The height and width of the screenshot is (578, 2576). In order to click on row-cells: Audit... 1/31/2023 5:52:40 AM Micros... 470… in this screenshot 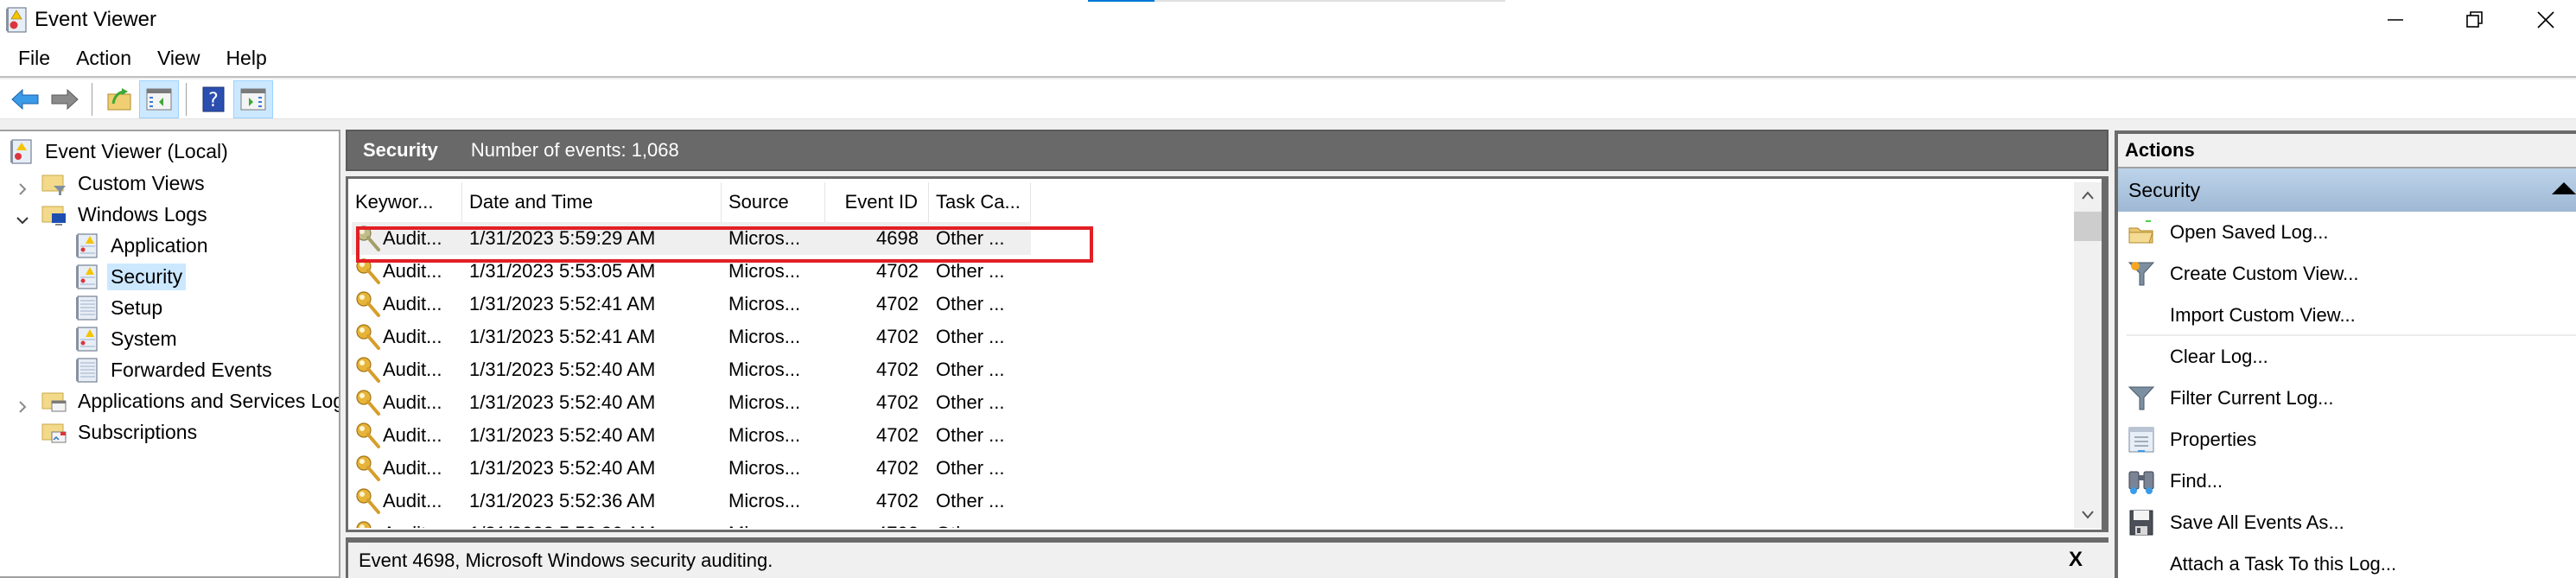, I will do `click(691, 369)`.